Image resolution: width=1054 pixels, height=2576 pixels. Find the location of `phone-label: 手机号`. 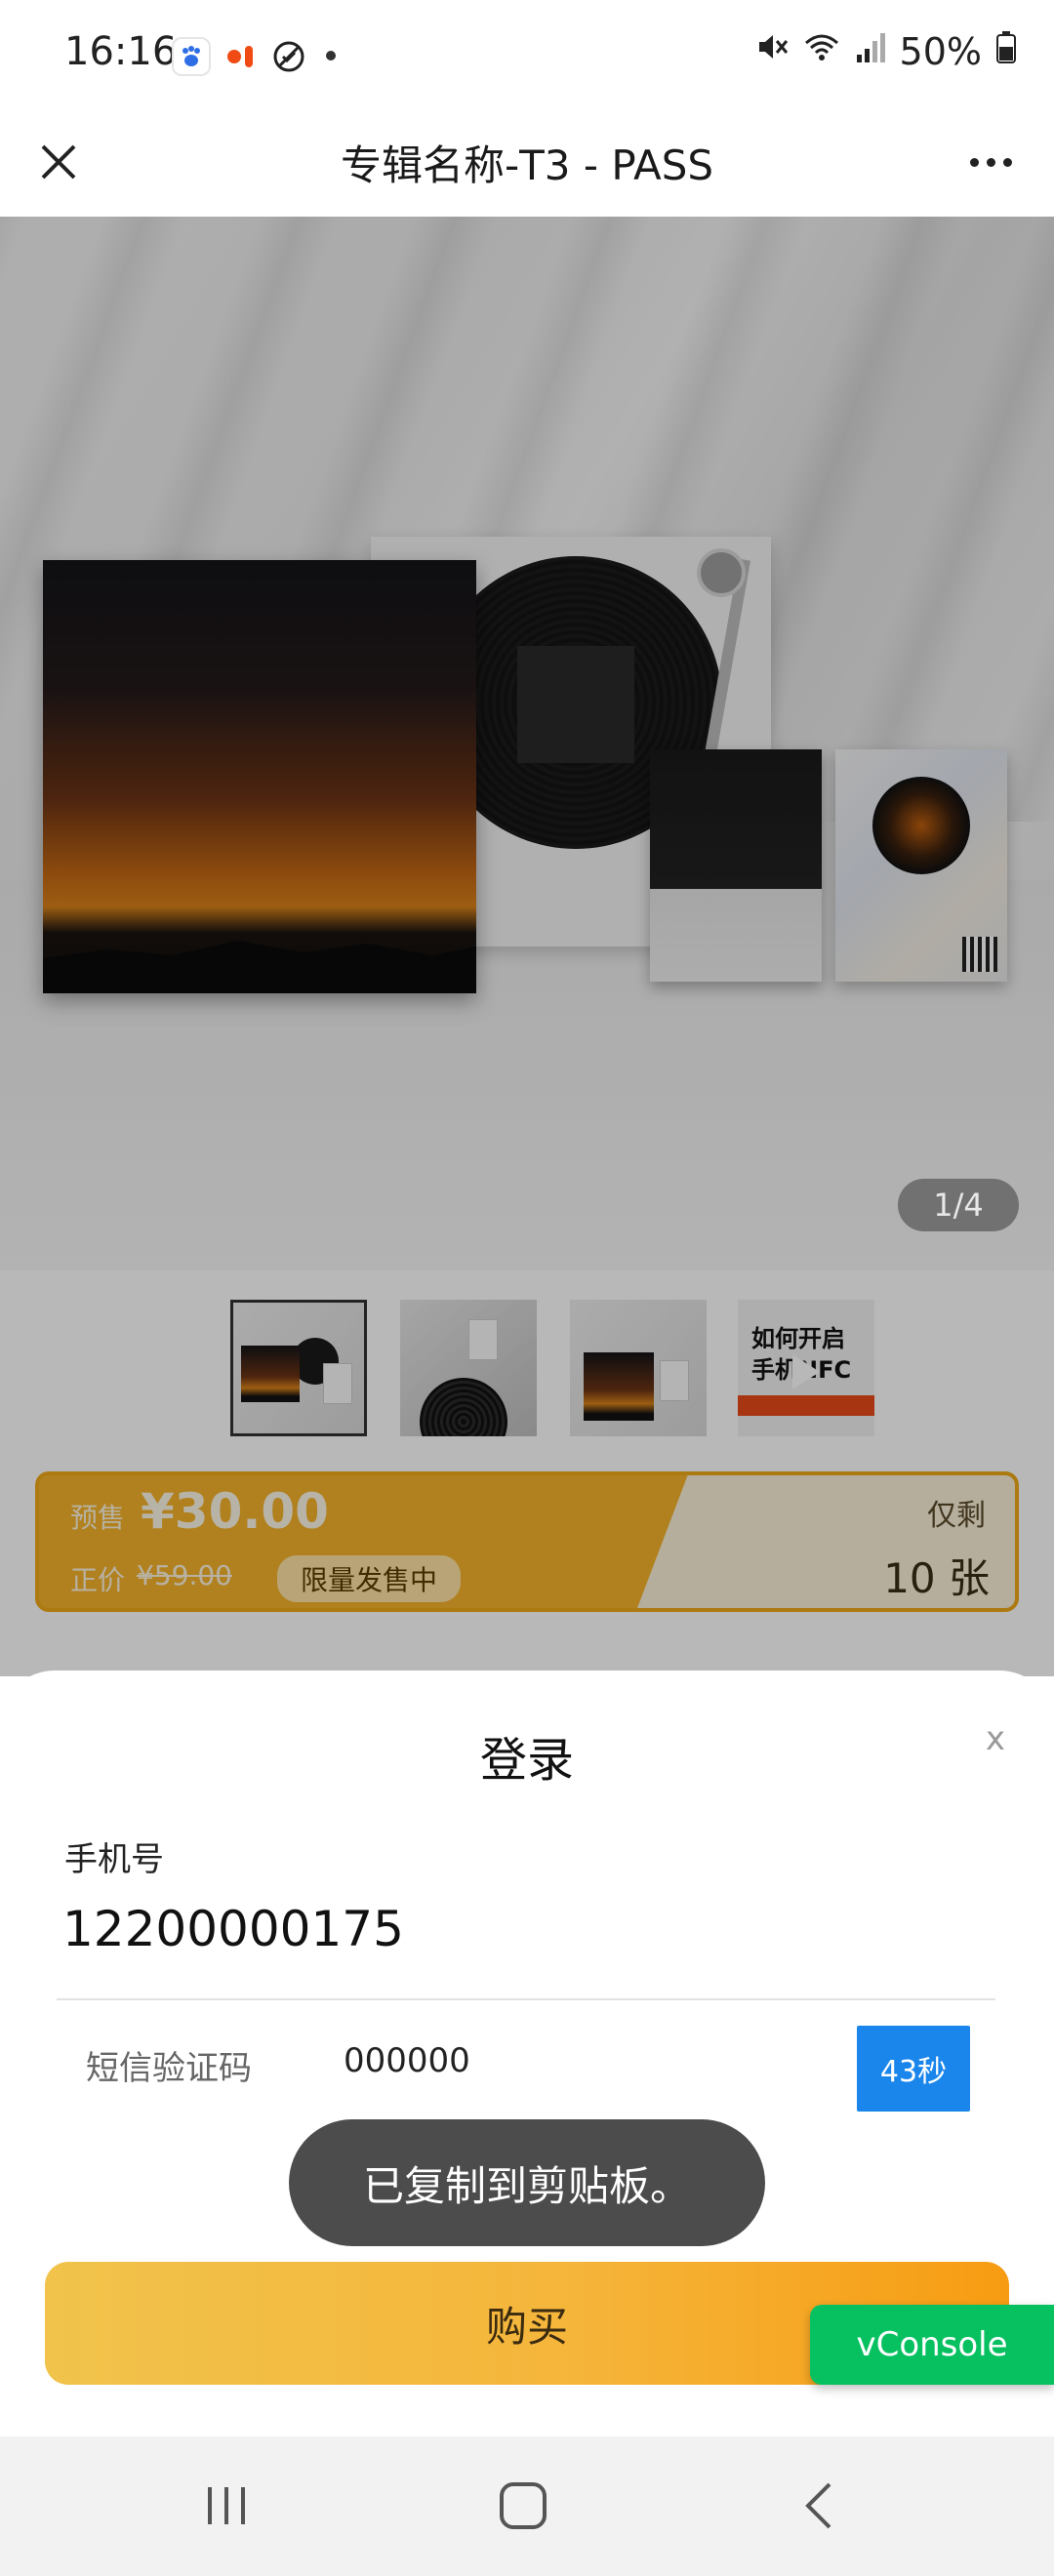

phone-label: 手机号 is located at coordinates (114, 1859).